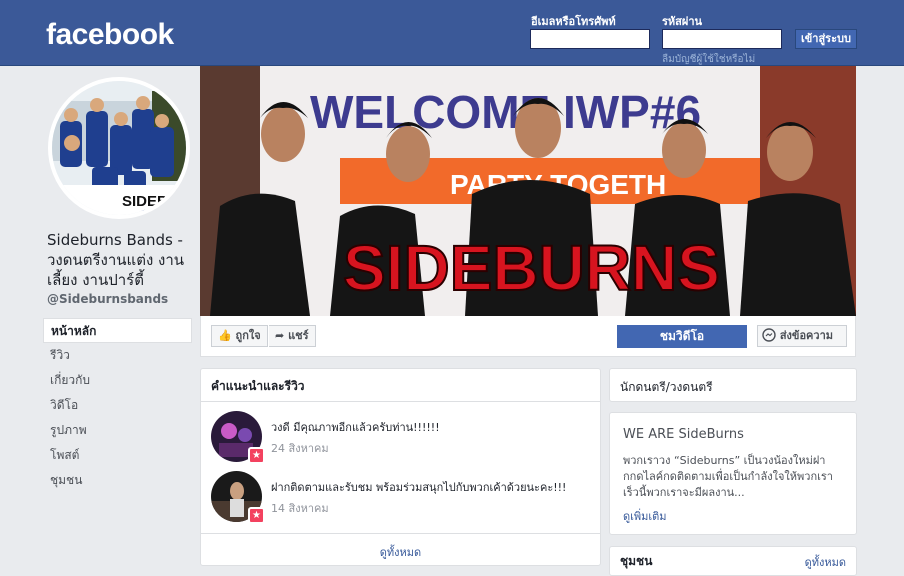  I want to click on nav-item-videos: วิดีโอ, so click(117, 405).